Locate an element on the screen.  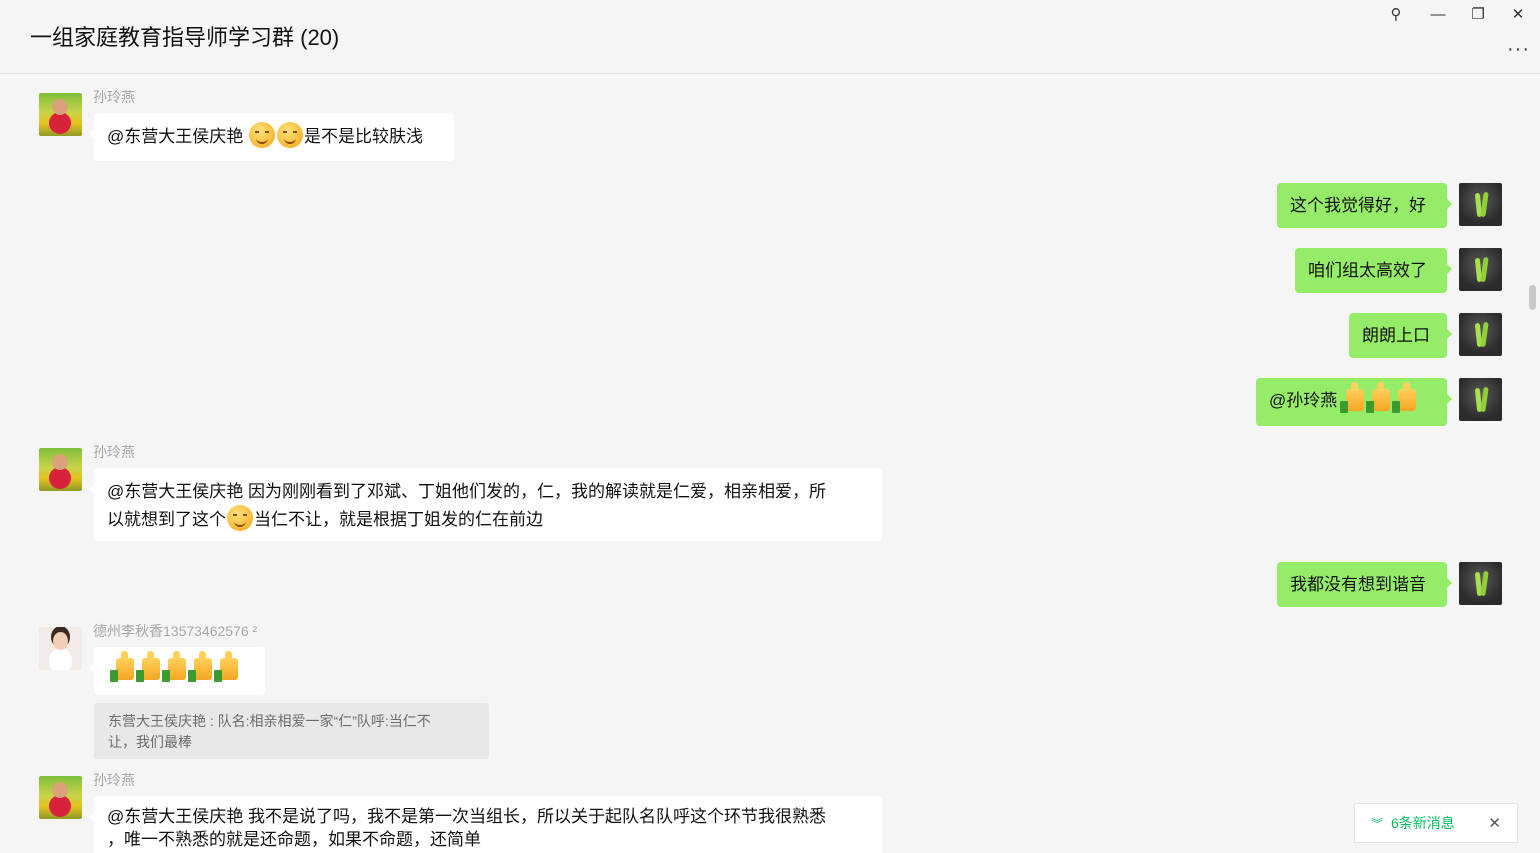
quoted-message: 东营大王侯庆艳 : 队名:相亲相爱一家“仁”队呼:当仁不 让，我们最棒 is located at coordinates (291, 731).